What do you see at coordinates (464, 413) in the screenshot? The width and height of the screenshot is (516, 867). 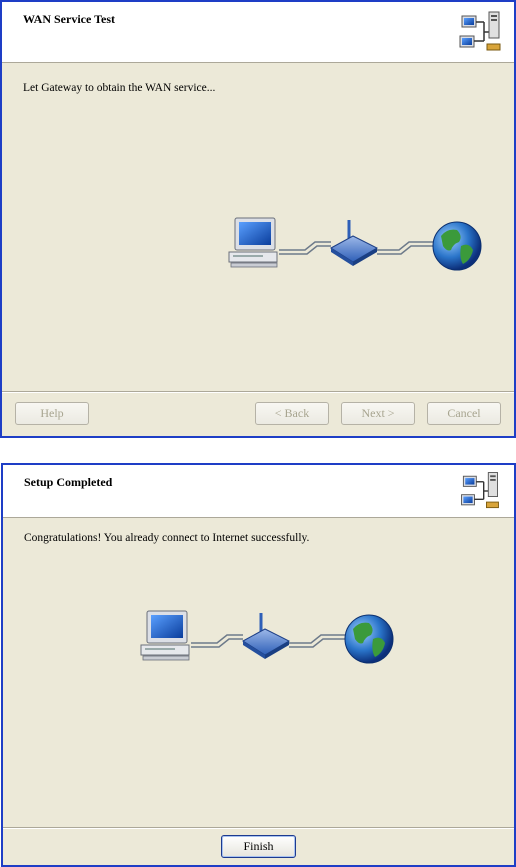 I see `cancel-button: Cancel` at bounding box center [464, 413].